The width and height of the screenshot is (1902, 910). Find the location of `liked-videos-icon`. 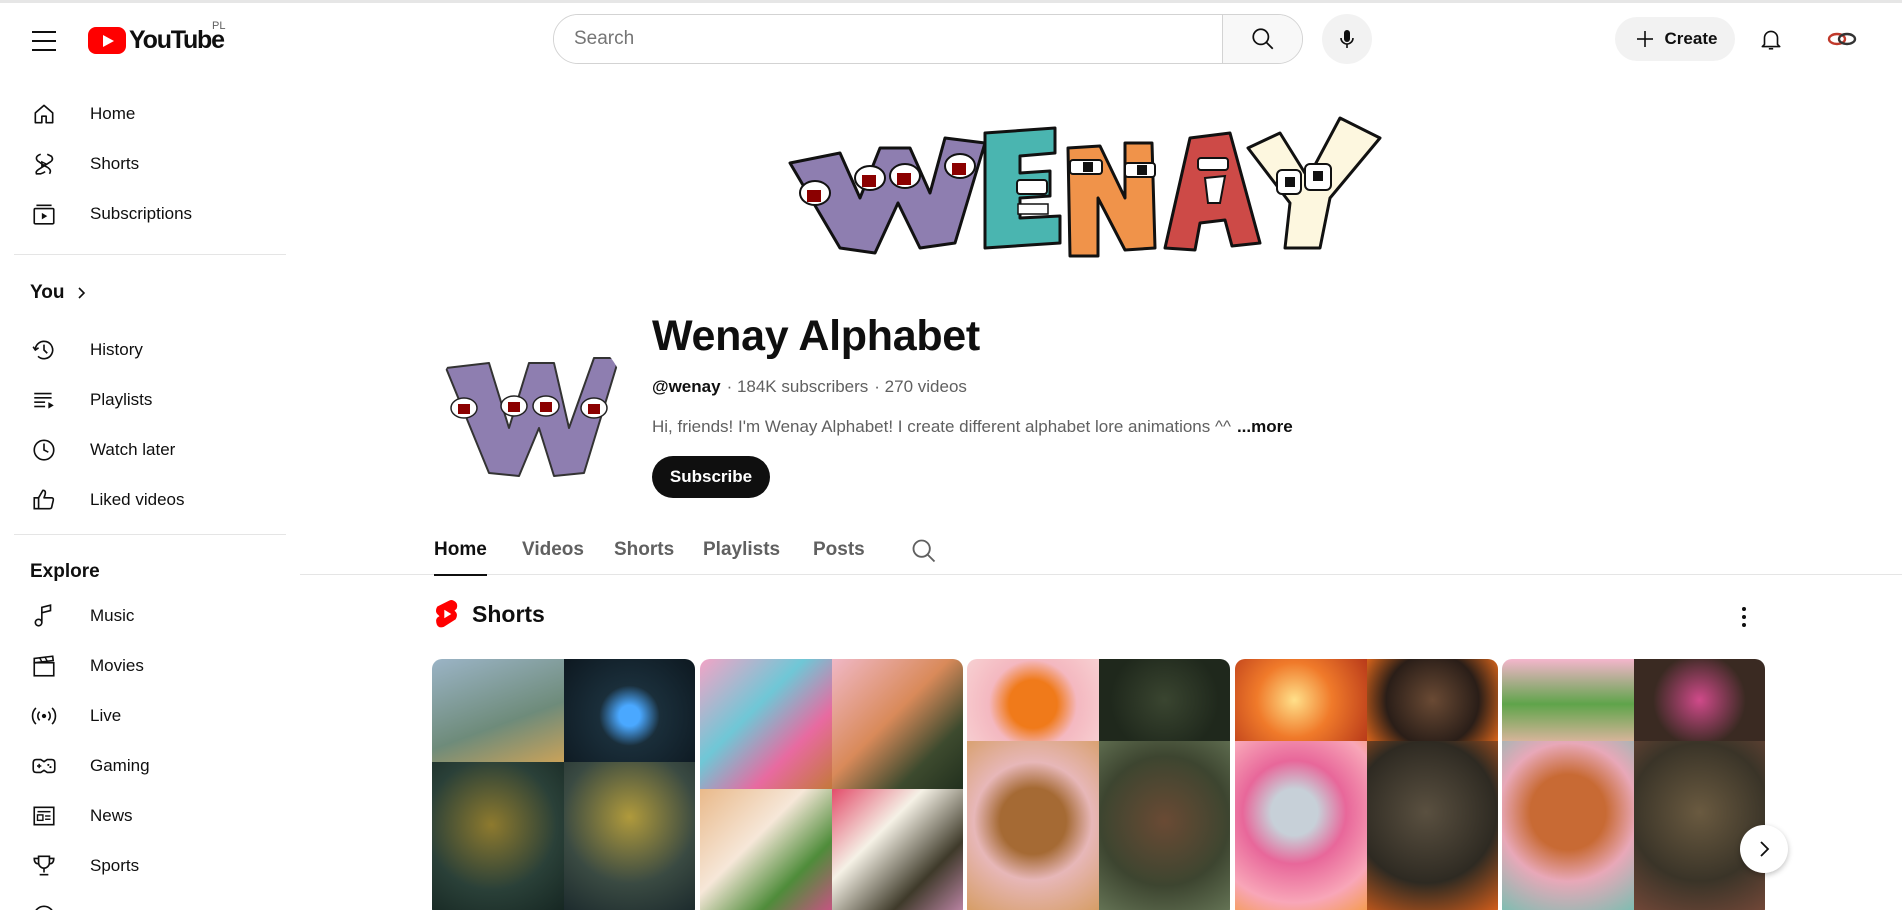

liked-videos-icon is located at coordinates (44, 500).